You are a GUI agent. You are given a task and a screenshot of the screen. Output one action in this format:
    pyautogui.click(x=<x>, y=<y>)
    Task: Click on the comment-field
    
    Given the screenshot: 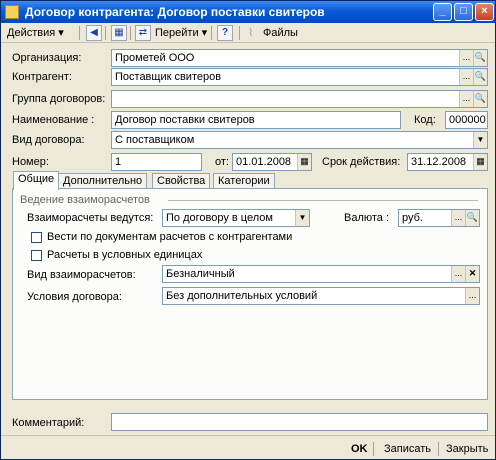 What is the action you would take?
    pyautogui.click(x=299, y=422)
    